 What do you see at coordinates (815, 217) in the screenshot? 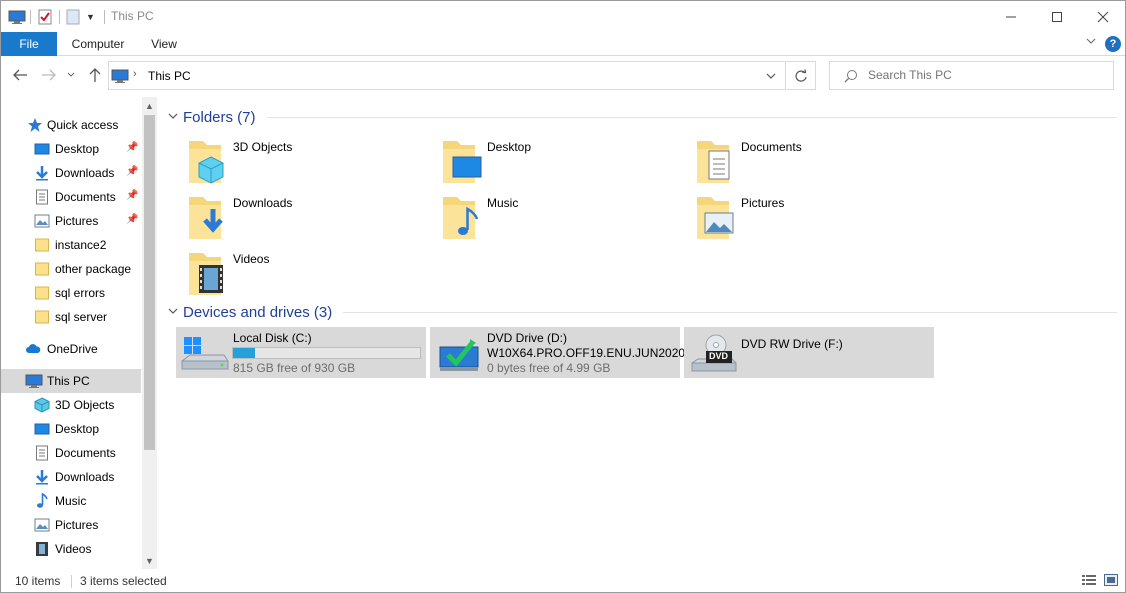
I see `folder-pictures: Pictures` at bounding box center [815, 217].